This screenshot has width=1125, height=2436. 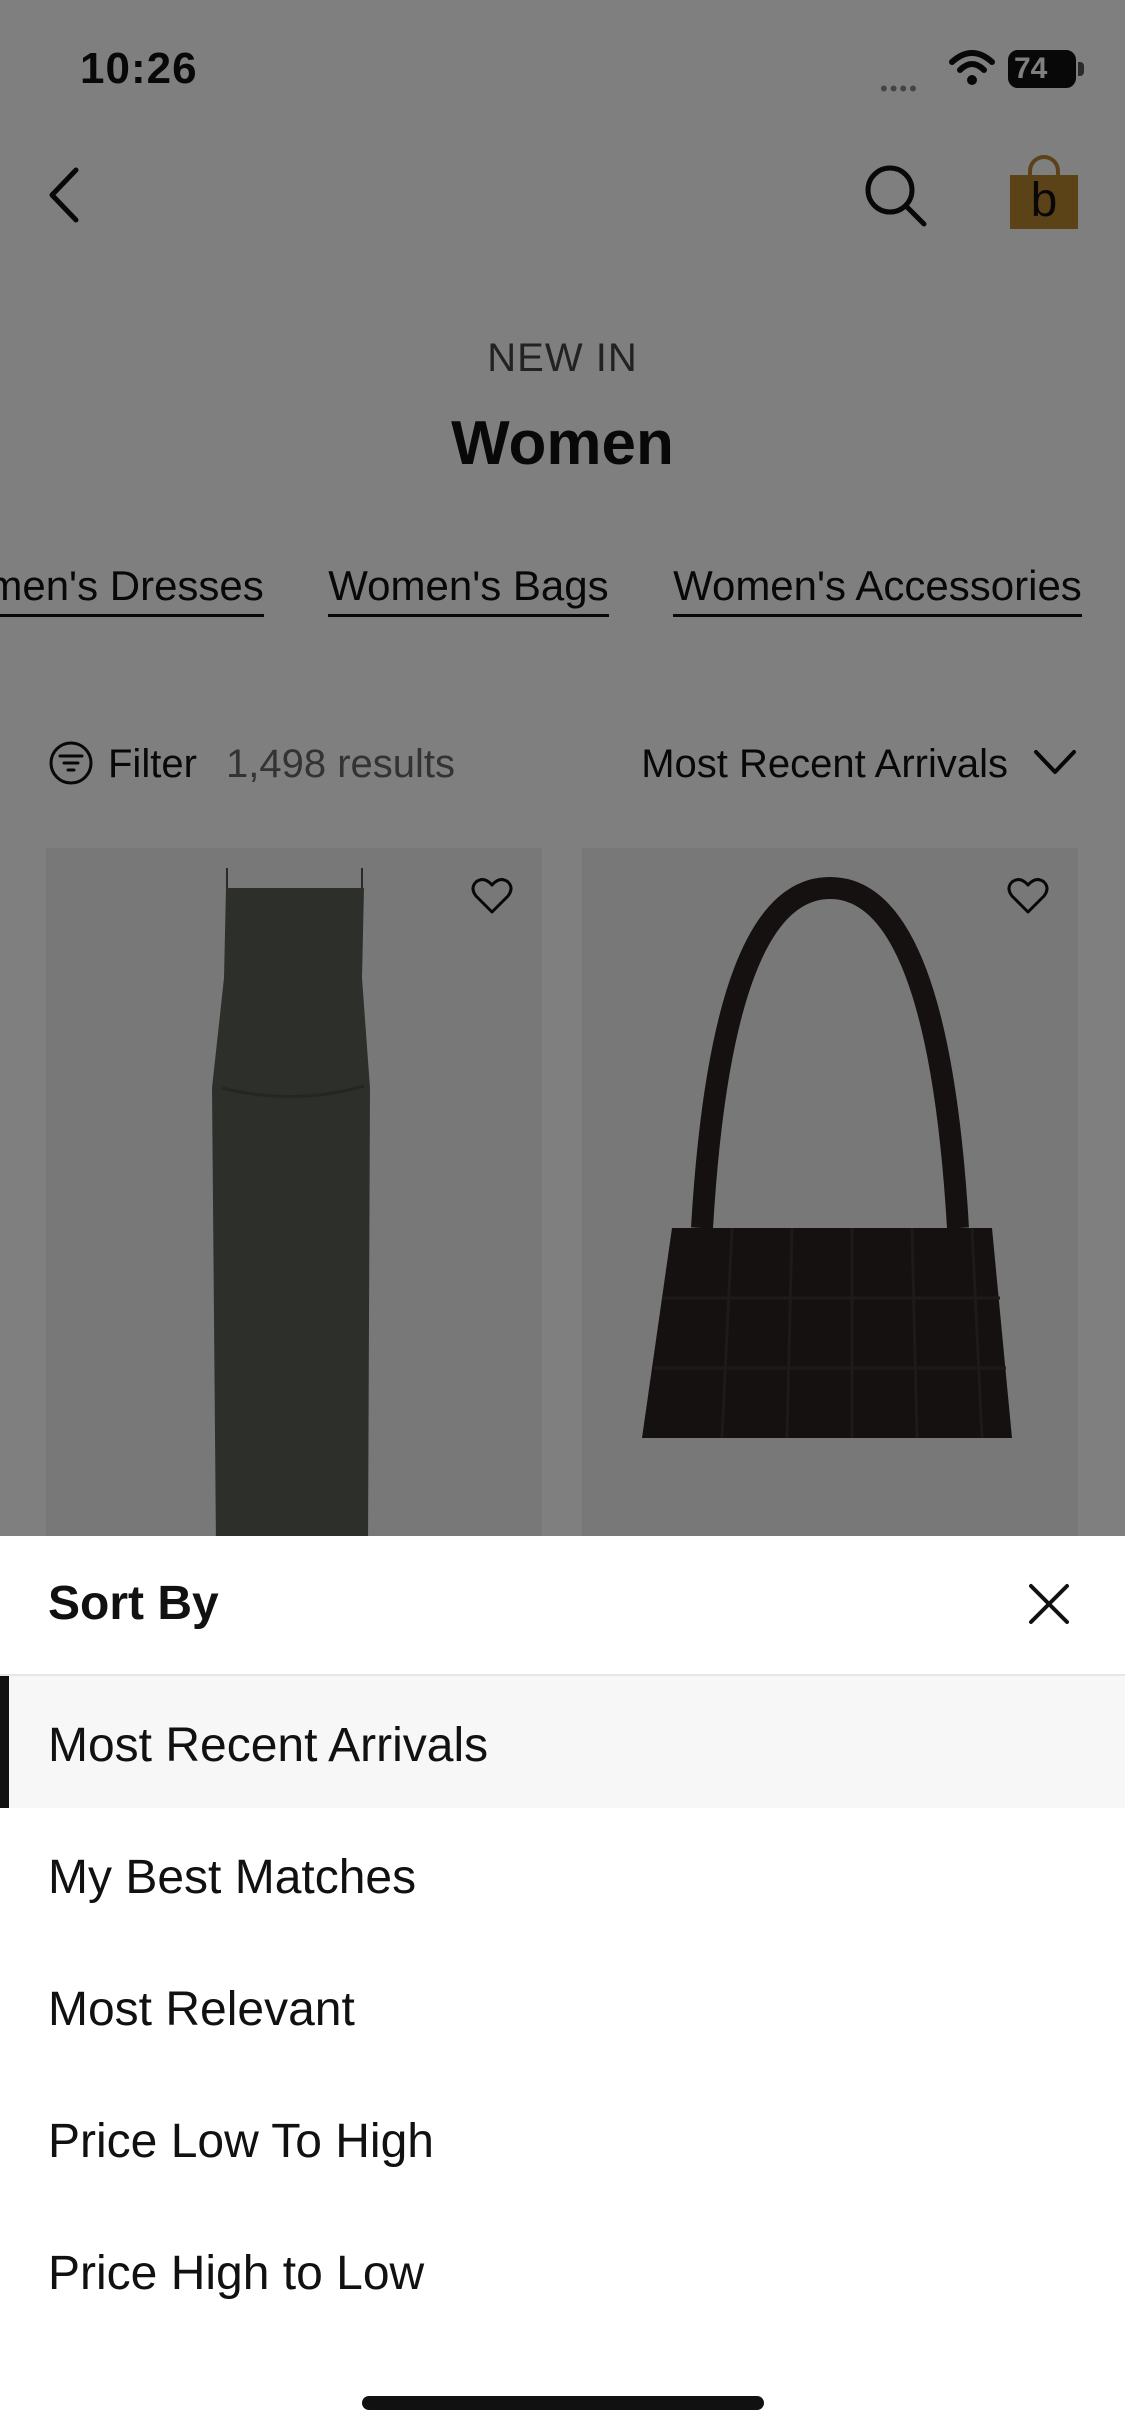 I want to click on sort-option-label: Price High to Low, so click(x=236, y=2273).